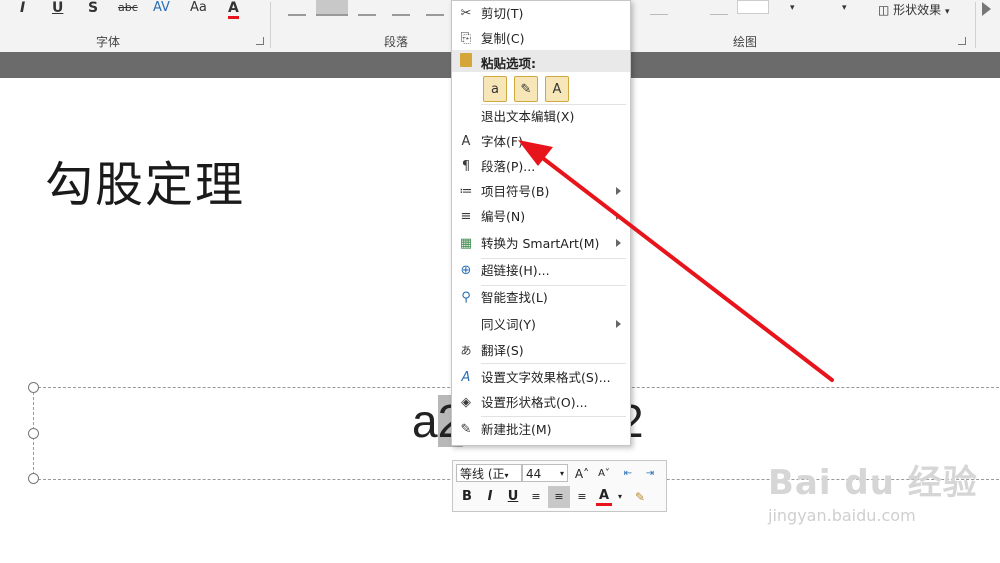 The image size is (1000, 563). Describe the element at coordinates (466, 141) in the screenshot. I see `font-icon: A` at that location.